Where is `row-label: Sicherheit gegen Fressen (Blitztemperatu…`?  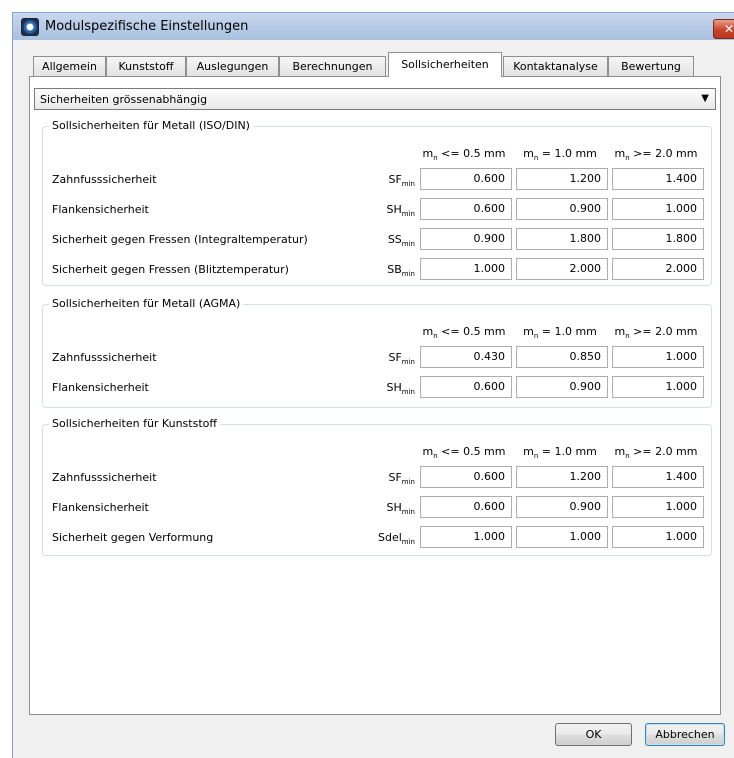 row-label: Sicherheit gegen Fressen (Blitztemperatu… is located at coordinates (170, 269).